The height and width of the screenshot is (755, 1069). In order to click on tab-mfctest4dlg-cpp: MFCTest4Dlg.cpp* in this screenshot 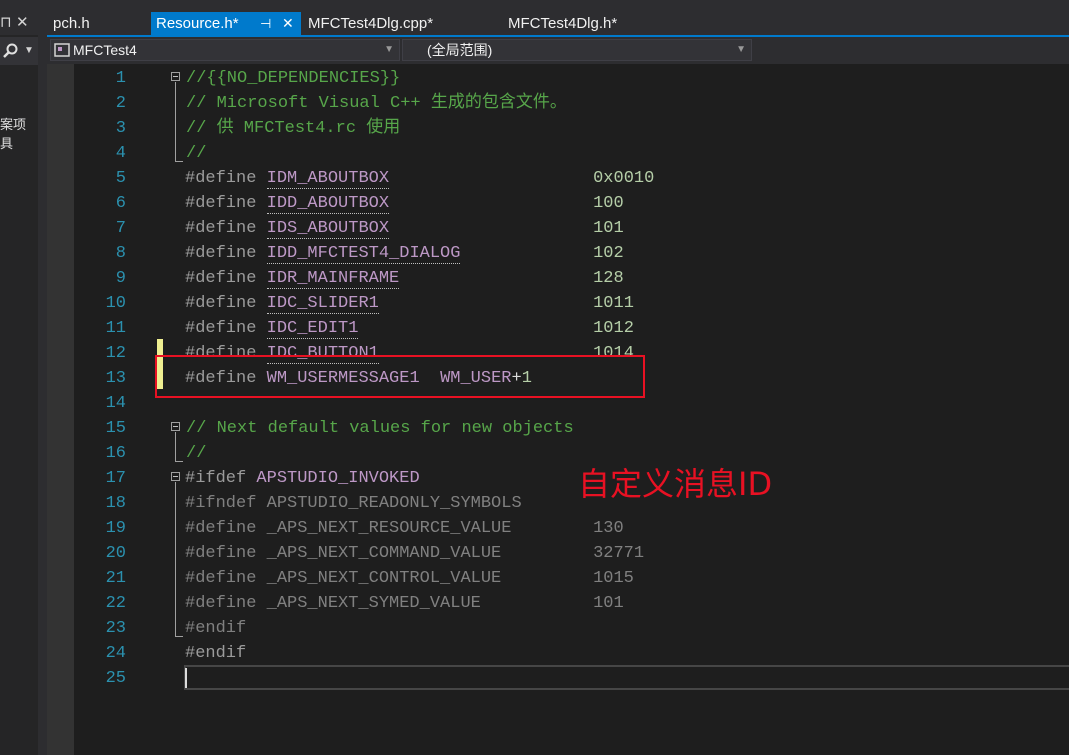, I will do `click(370, 23)`.